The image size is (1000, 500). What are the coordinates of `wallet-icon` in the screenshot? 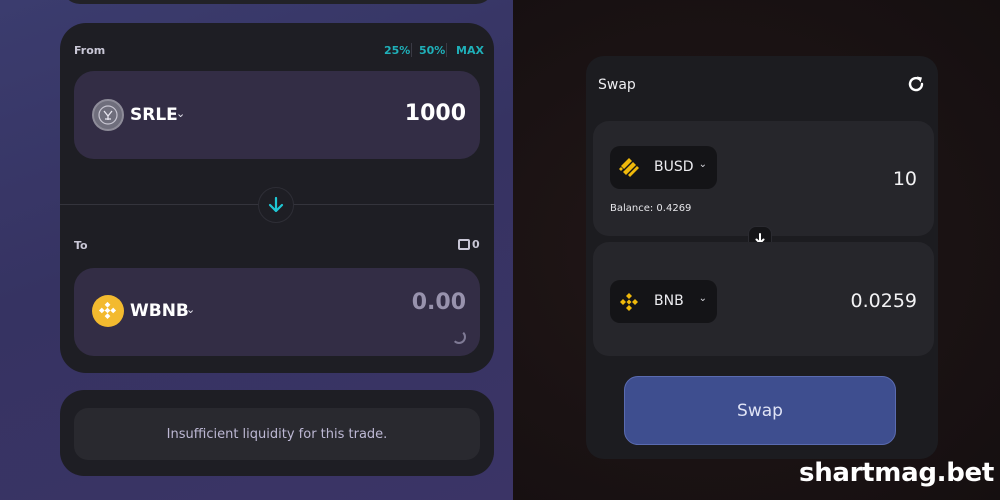 It's located at (464, 244).